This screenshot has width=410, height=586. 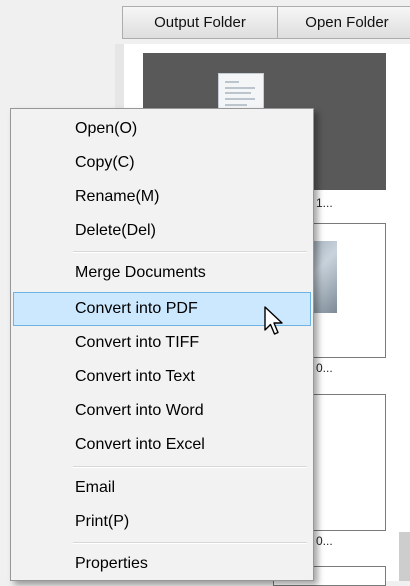 I want to click on menu-item-label: Convert into TIFF, so click(x=137, y=342).